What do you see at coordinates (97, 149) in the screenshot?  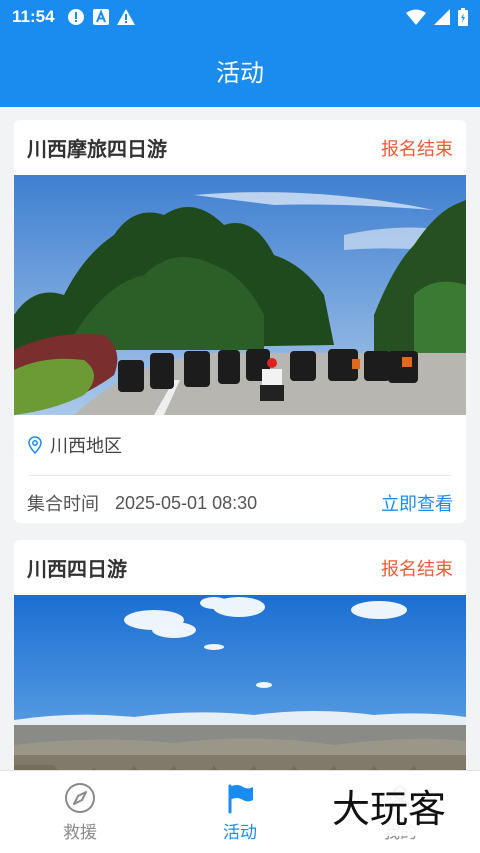 I see `activity-title: 川西摩旅四日游` at bounding box center [97, 149].